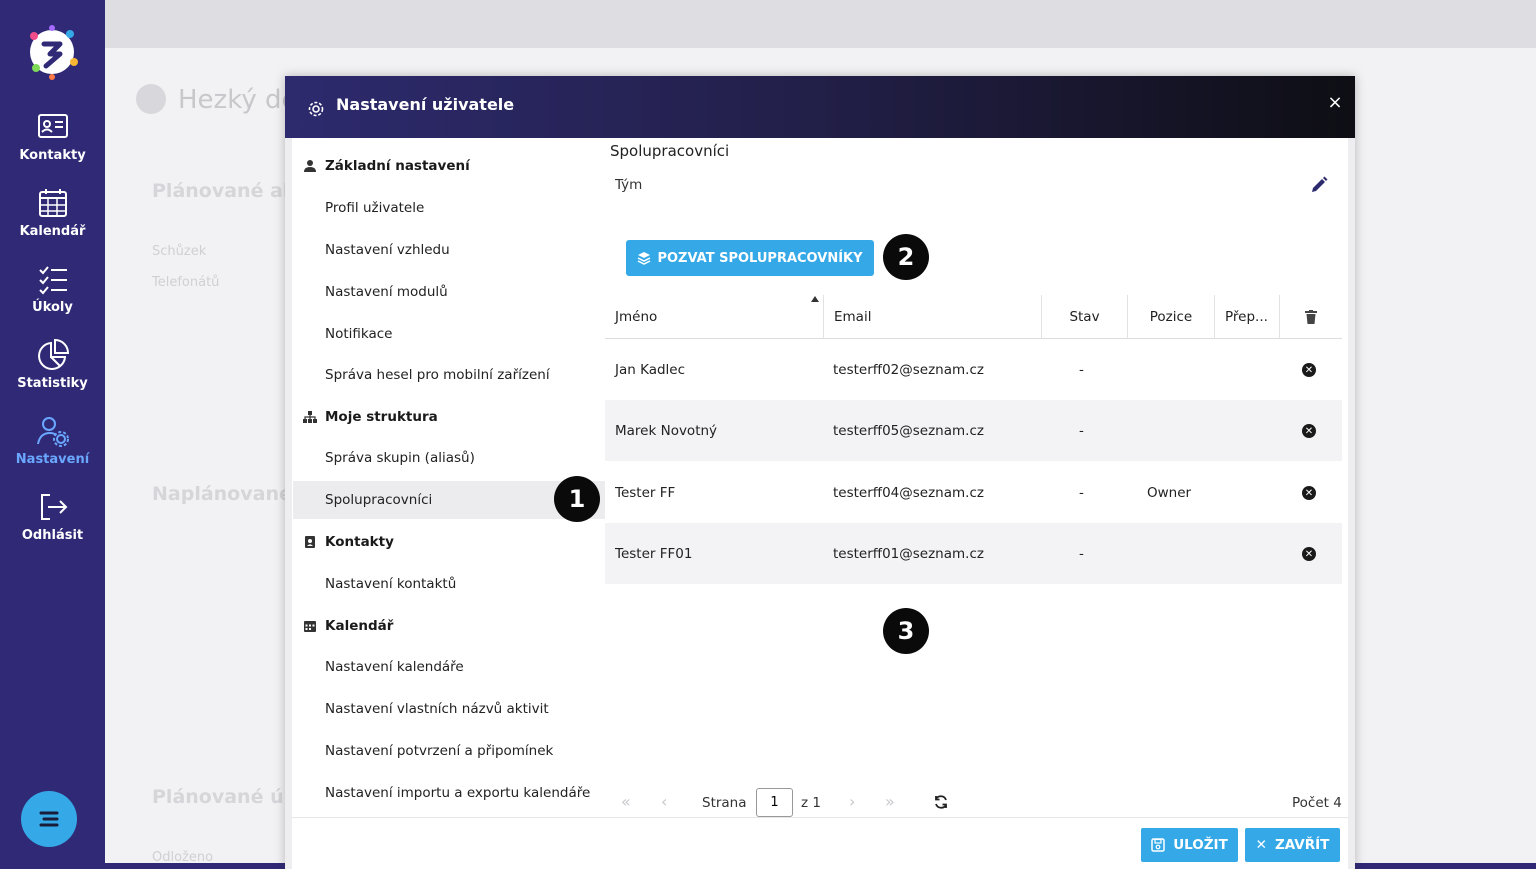 The image size is (1536, 869). I want to click on sidebar-item-statistics: Statistiky, so click(52, 364).